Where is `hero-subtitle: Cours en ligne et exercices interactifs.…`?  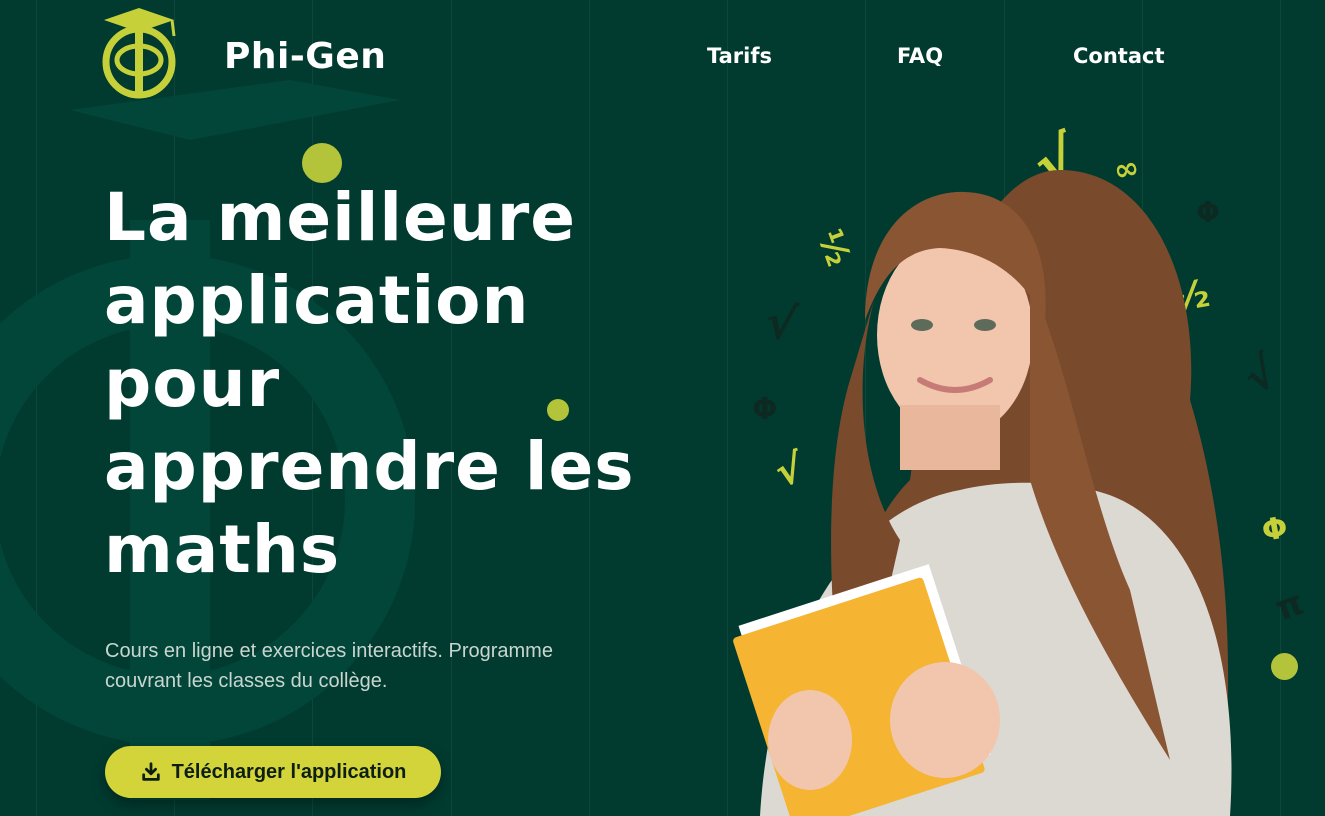
hero-subtitle: Cours en ligne et exercices interactifs.… is located at coordinates (329, 666).